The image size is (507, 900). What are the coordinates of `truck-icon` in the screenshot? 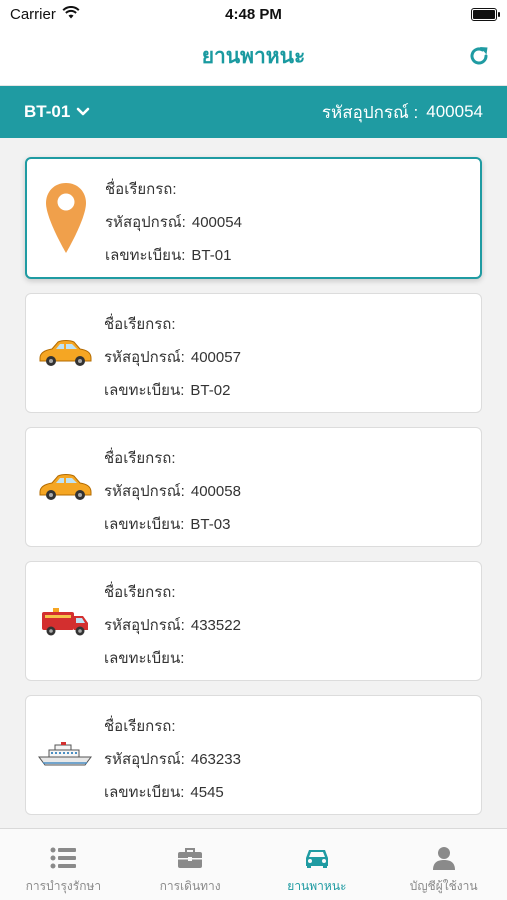 It's located at (65, 621).